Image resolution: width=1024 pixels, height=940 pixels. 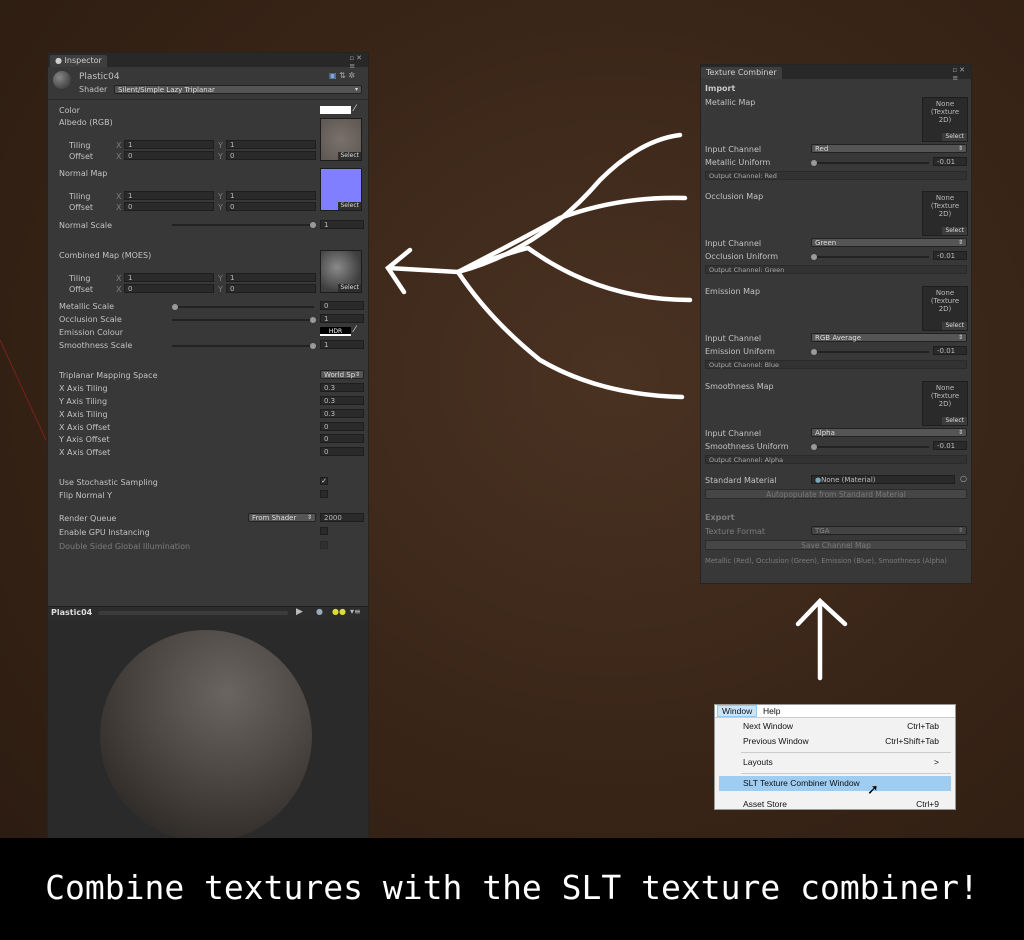 I want to click on menu-item-label: Asset Store, so click(x=765, y=804).